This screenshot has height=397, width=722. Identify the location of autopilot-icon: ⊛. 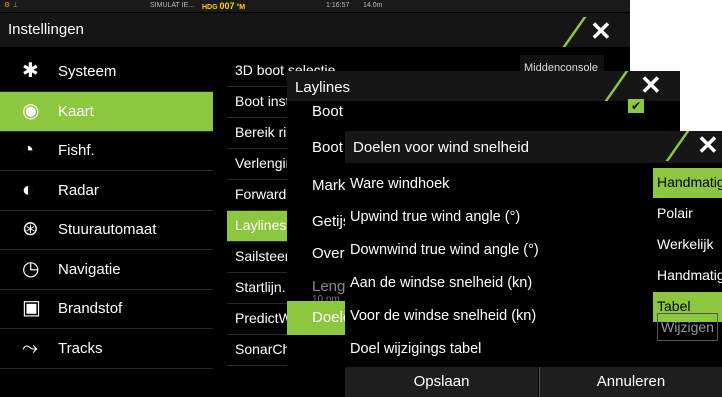
(30, 229).